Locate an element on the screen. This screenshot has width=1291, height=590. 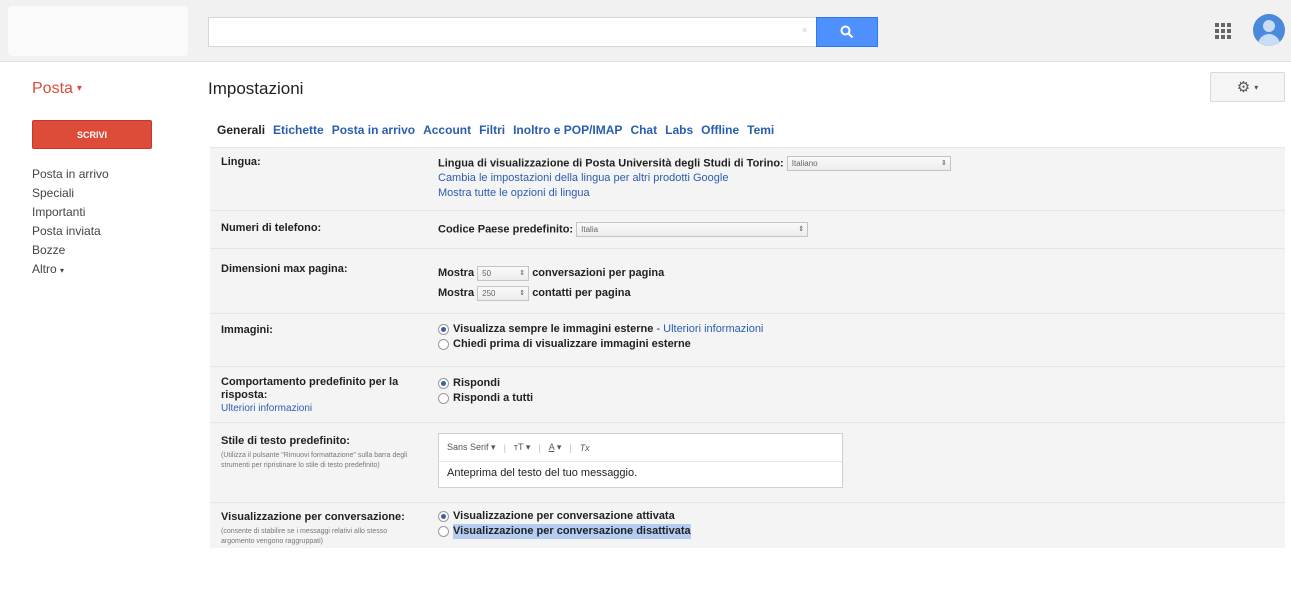
sidebar-item-starred: Speciali is located at coordinates (70, 193).